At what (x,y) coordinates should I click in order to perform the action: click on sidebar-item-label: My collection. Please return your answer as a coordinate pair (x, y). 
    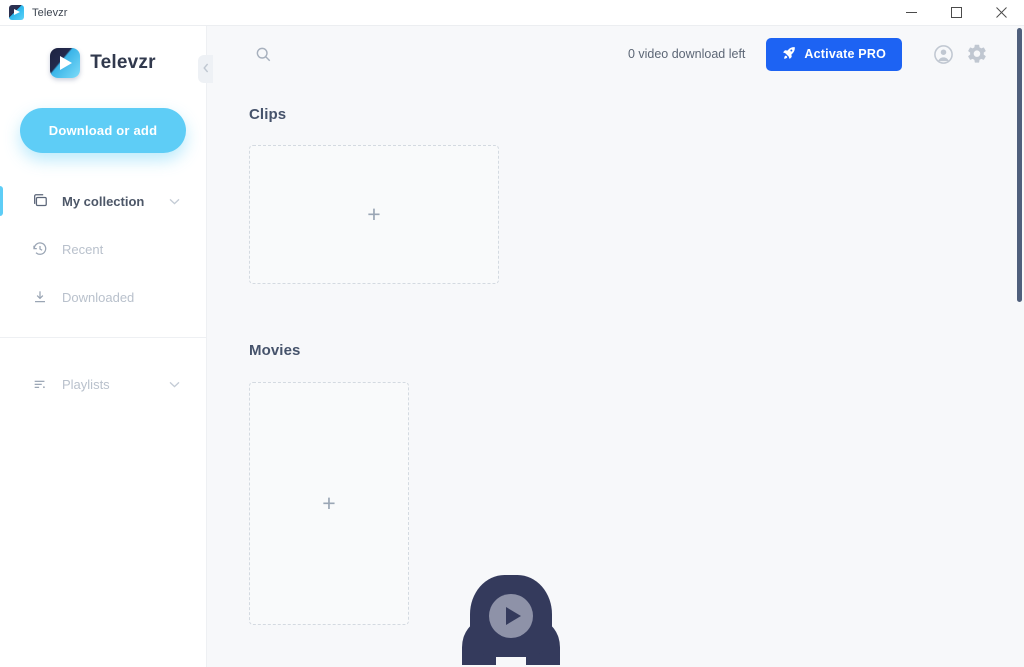
    Looking at the image, I should click on (103, 201).